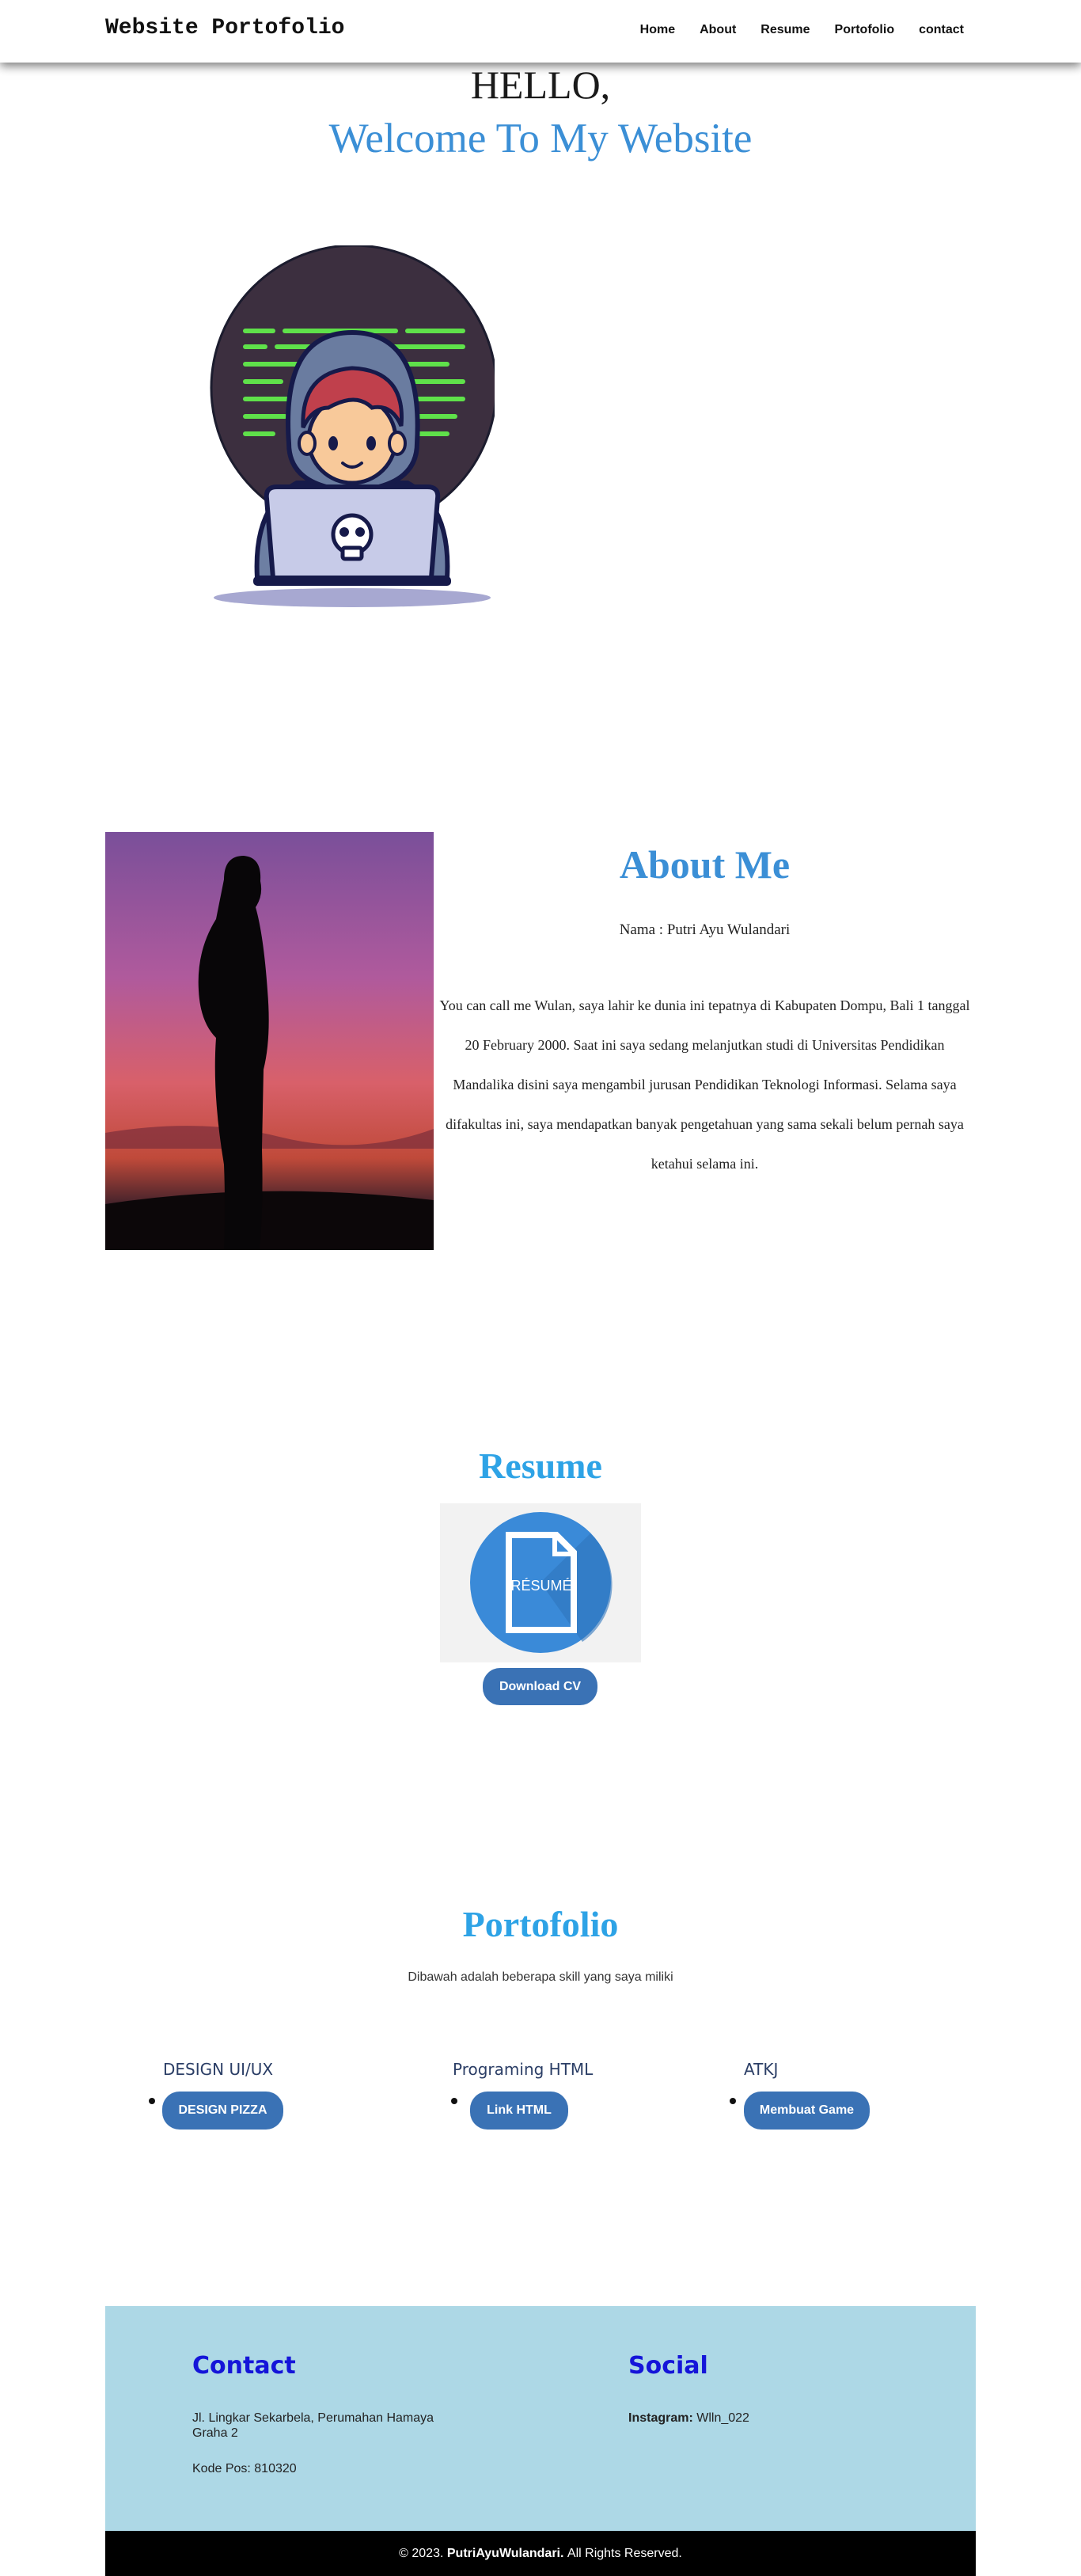 This screenshot has width=1081, height=2576. What do you see at coordinates (224, 28) in the screenshot?
I see `brand-title: Website Portofolio` at bounding box center [224, 28].